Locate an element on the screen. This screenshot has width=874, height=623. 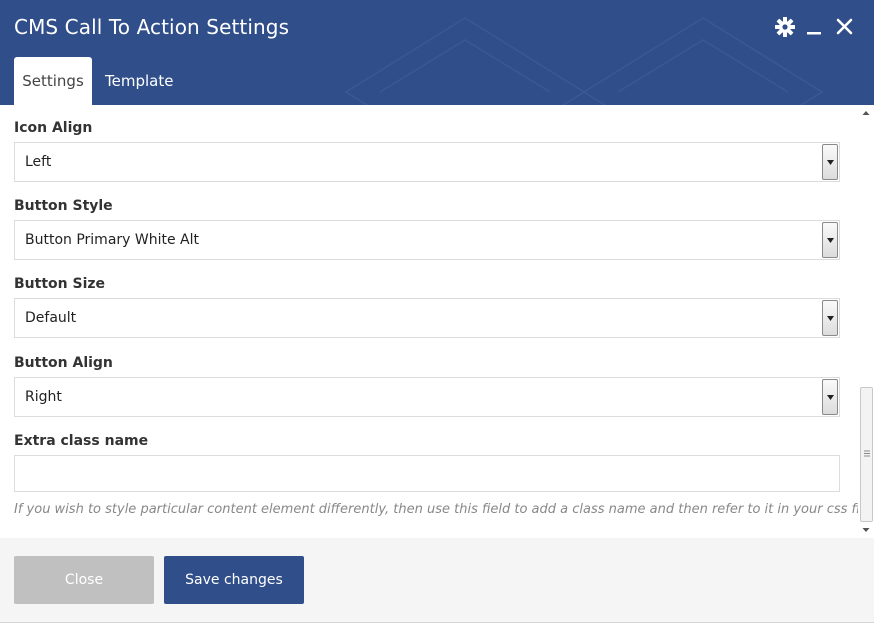
minimize-icon is located at coordinates (815, 27).